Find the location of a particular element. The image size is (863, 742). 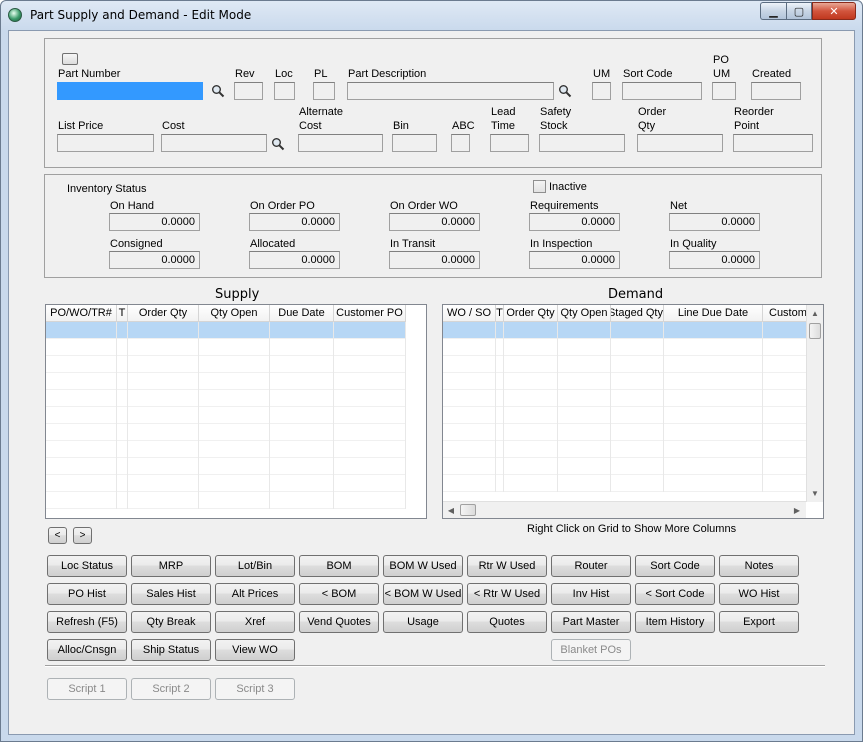

sales-hist-button: Sales Hist is located at coordinates (171, 594).